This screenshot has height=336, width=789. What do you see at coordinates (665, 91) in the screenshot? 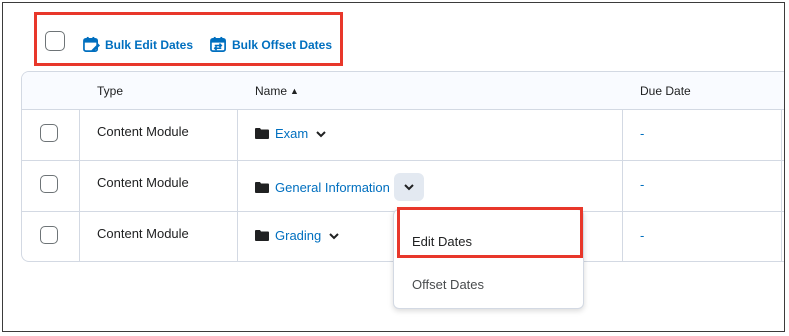
I see `column-header-due-date: Due Date` at bounding box center [665, 91].